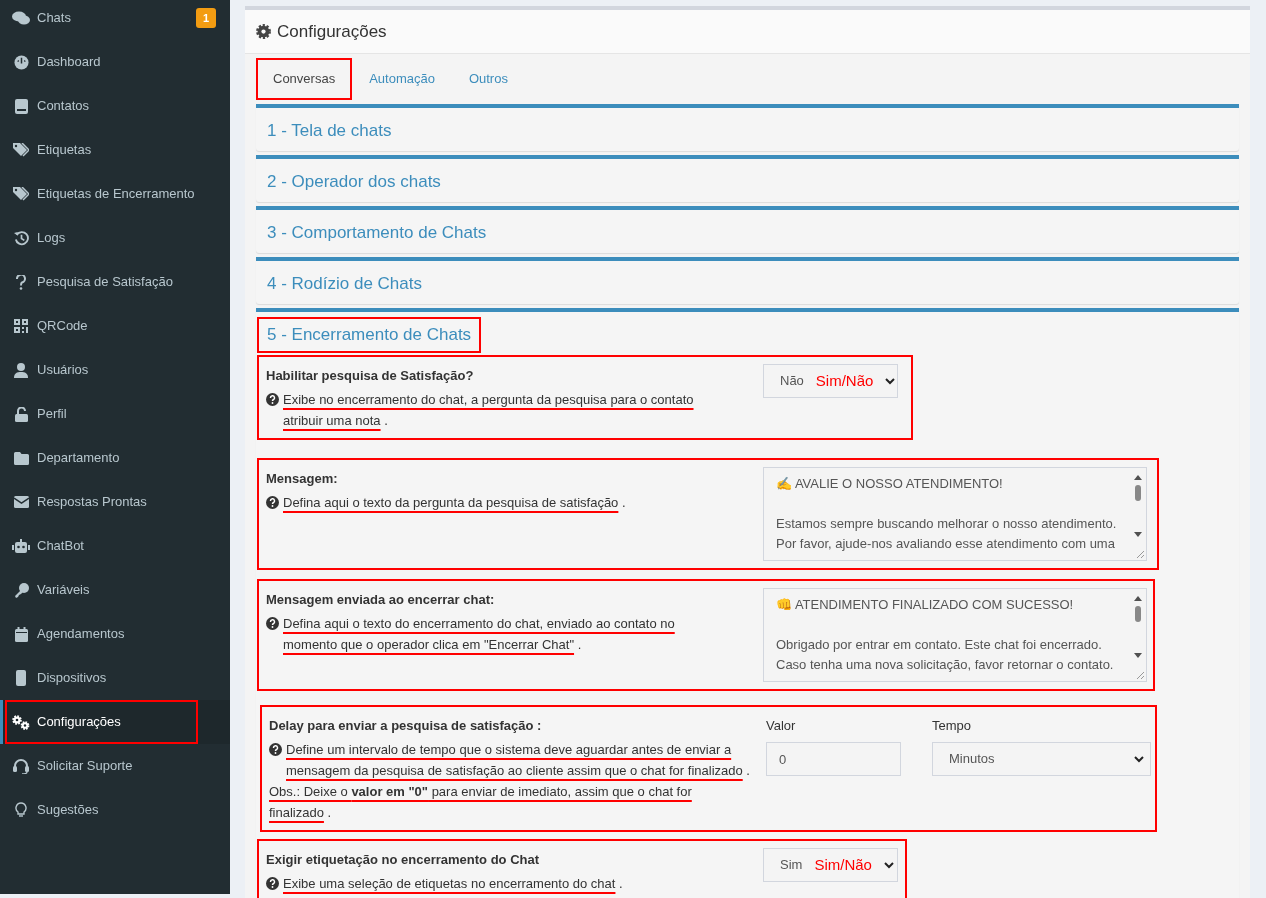 The image size is (1266, 898). I want to click on qr-code-icon, so click(21, 326).